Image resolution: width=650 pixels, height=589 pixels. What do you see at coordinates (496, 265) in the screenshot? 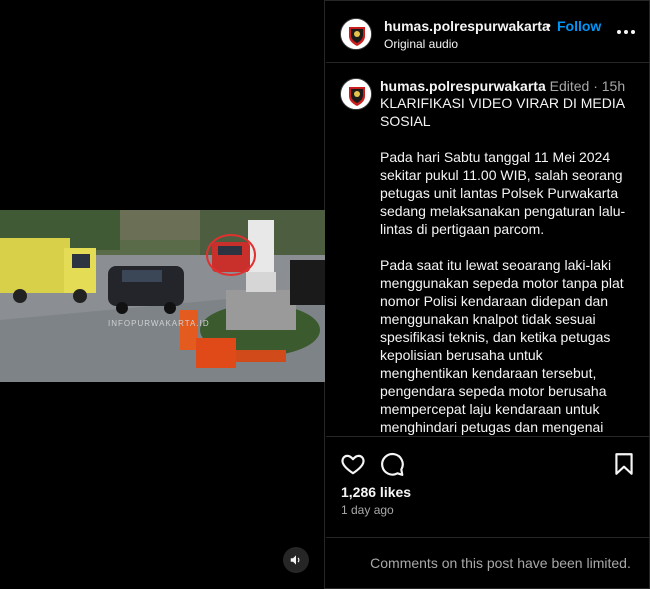
I see `caption-line: Pada saat itu lewat seoarang laki-laki` at bounding box center [496, 265].